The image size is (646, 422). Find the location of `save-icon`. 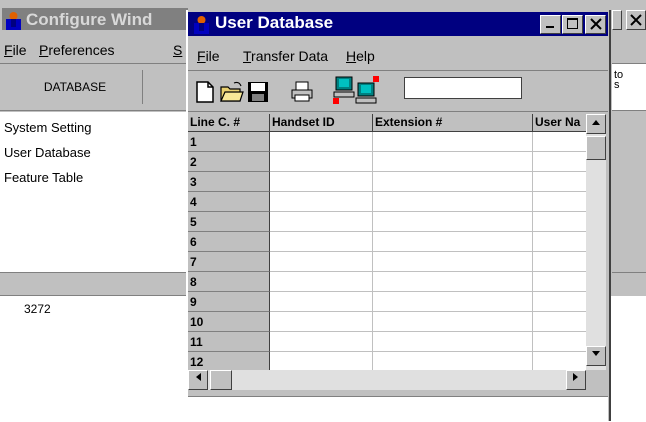

save-icon is located at coordinates (258, 92).